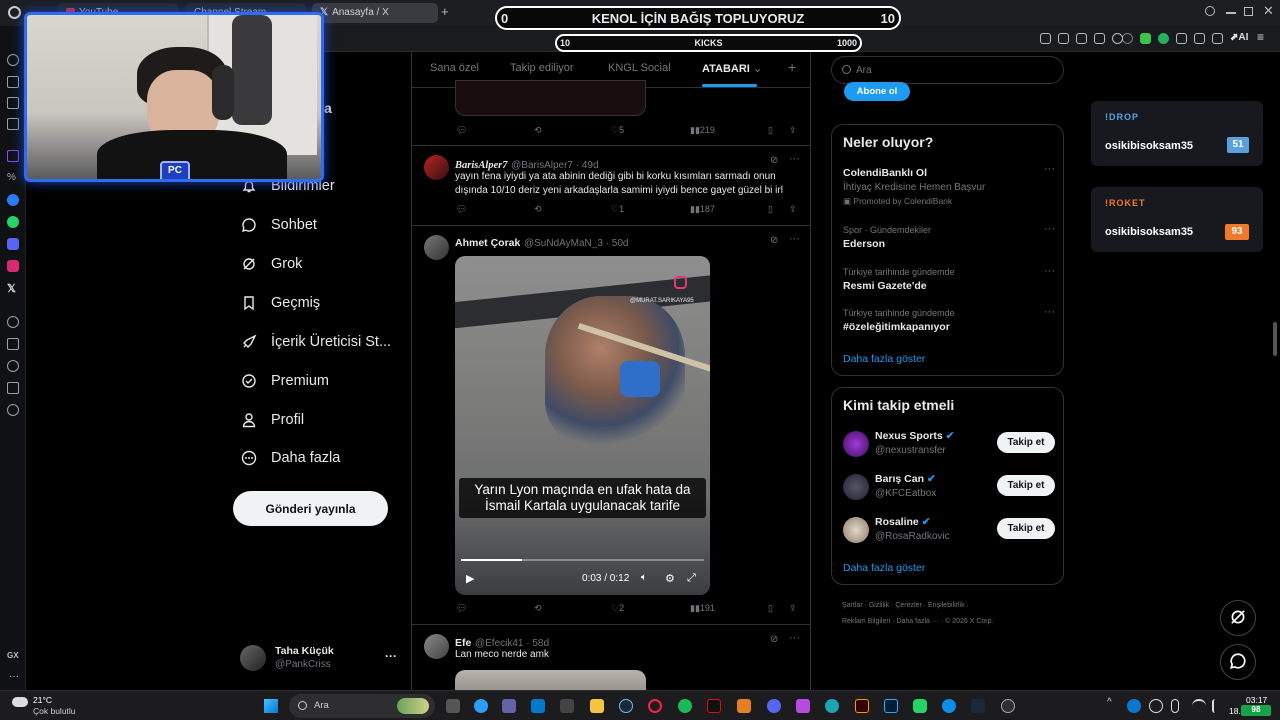 This screenshot has width=1280, height=720. I want to click on download-icon, so click(1217, 38).